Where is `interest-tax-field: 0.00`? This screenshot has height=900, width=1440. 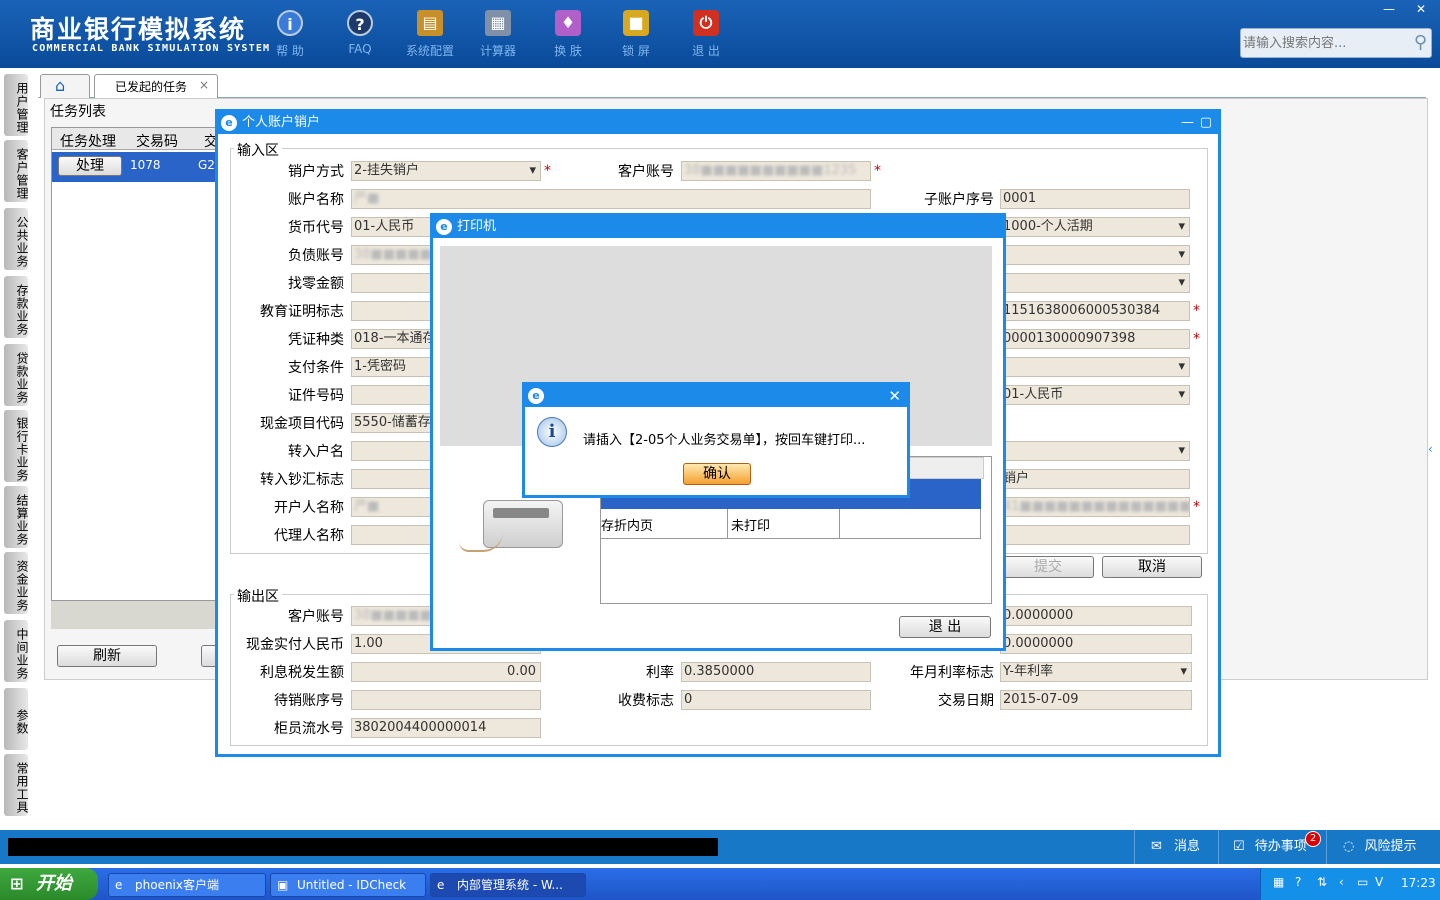 interest-tax-field: 0.00 is located at coordinates (446, 672).